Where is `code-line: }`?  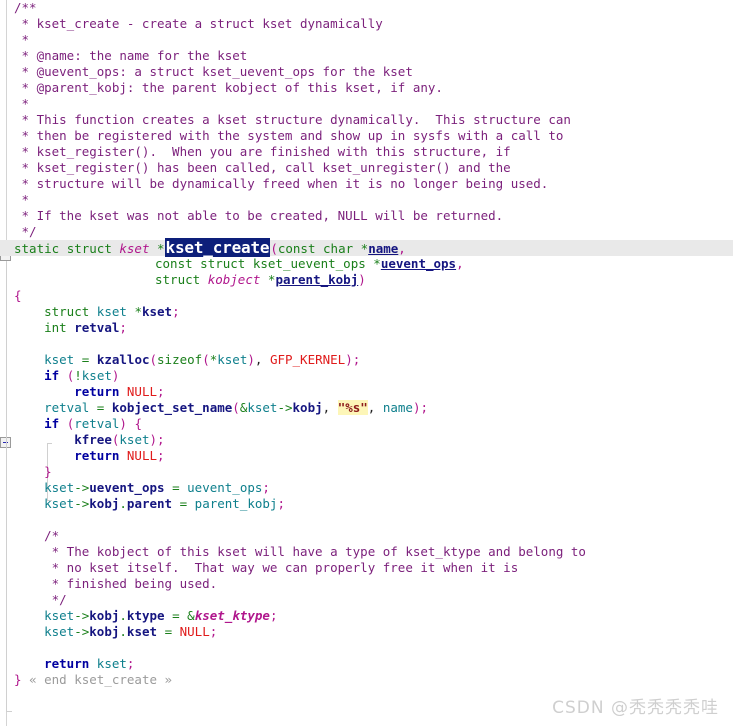 code-line: } is located at coordinates (366, 472).